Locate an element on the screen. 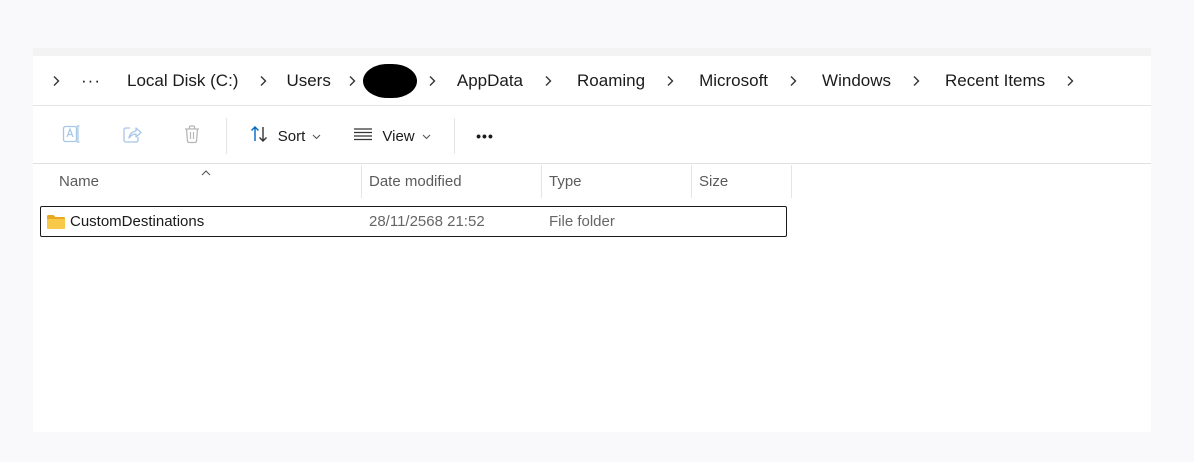  file-date-modified: 28/11/2568 21:52 is located at coordinates (427, 221).